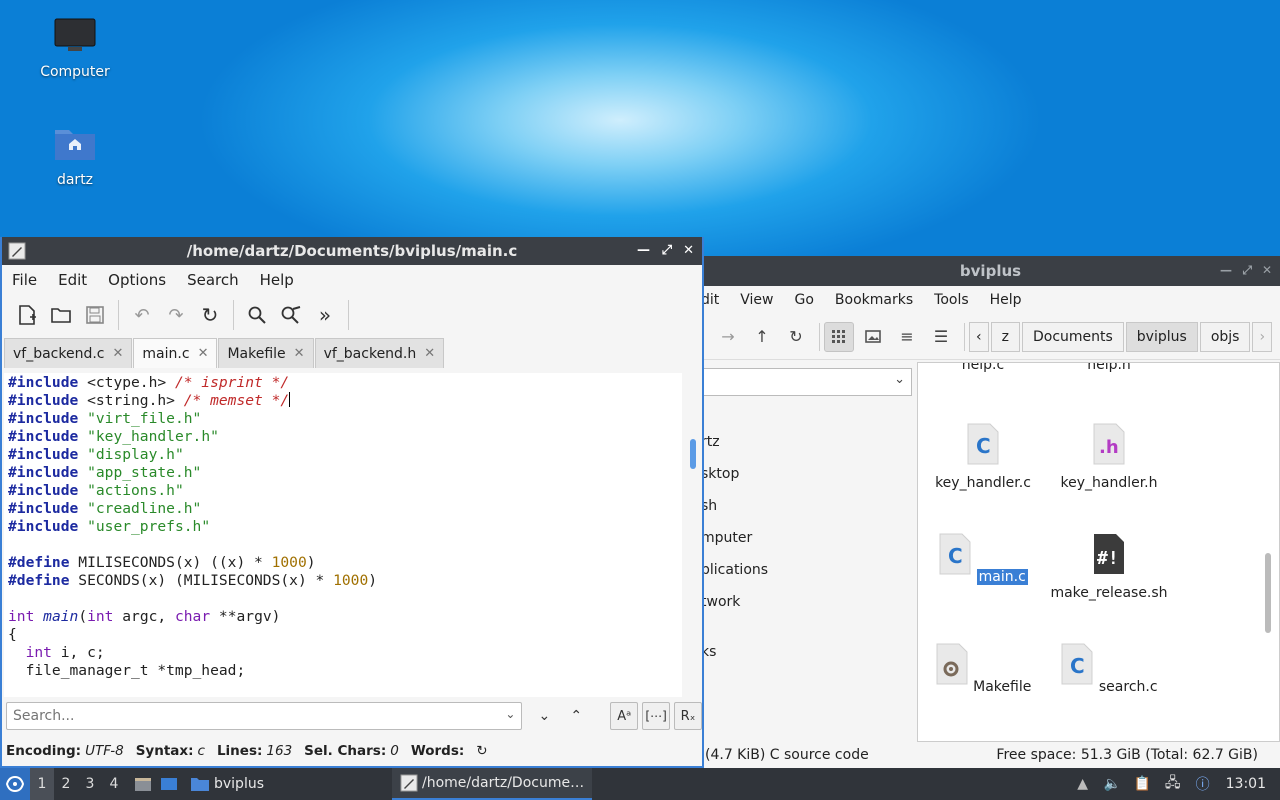 This screenshot has height=800, width=1280. I want to click on menu-tools: Tools, so click(951, 300).